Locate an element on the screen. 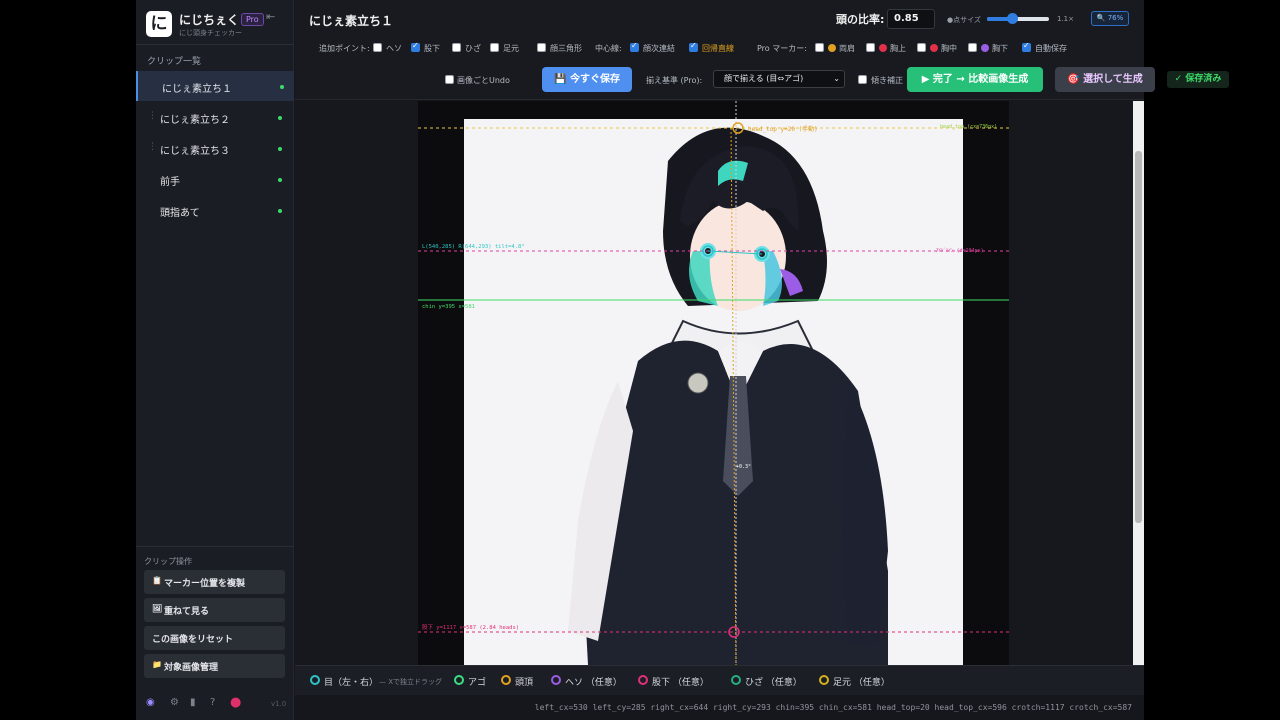 Image resolution: width=1280 pixels, height=720 pixels. option-label: 回帰直線 is located at coordinates (718, 48).